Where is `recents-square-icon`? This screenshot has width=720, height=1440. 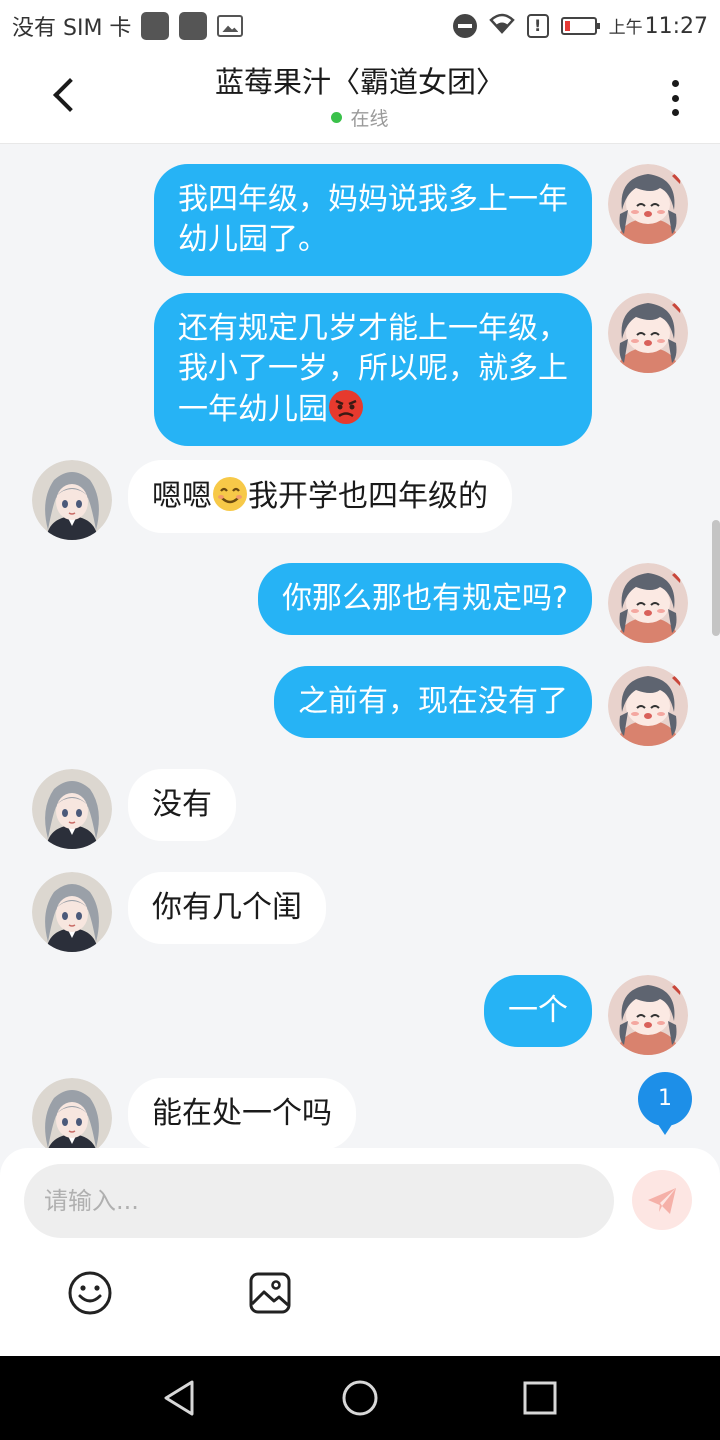
recents-square-icon is located at coordinates (540, 1398).